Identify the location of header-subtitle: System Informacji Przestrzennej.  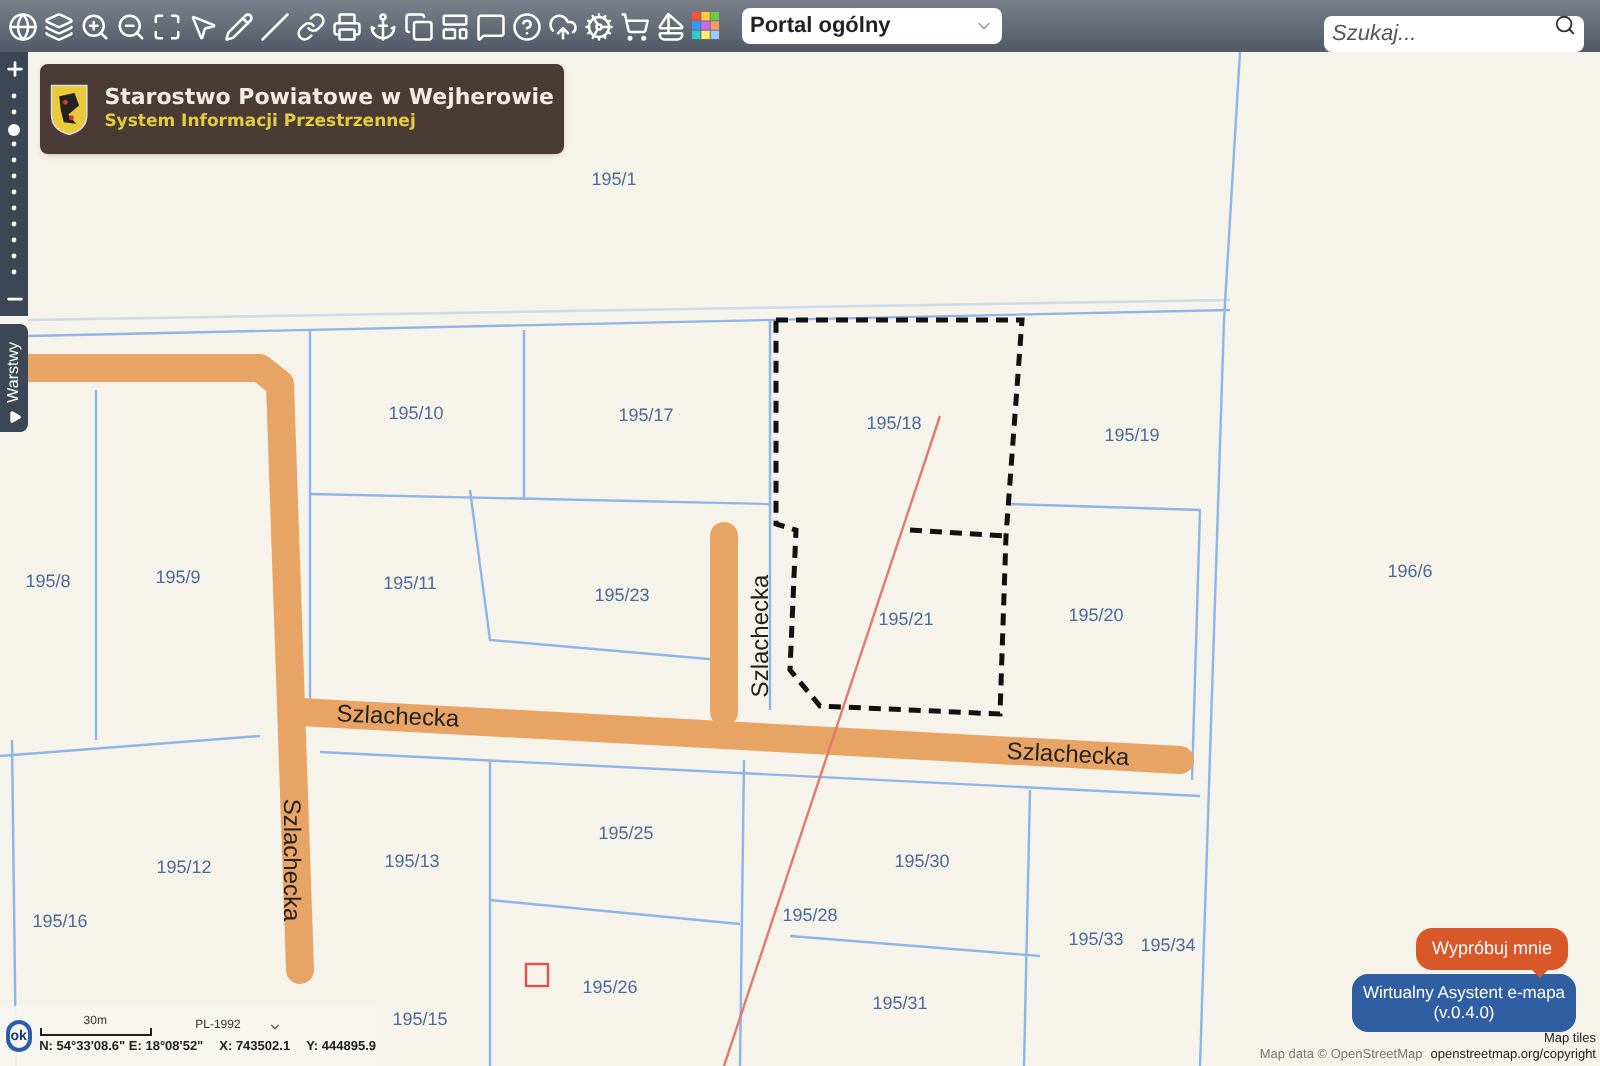
(261, 123).